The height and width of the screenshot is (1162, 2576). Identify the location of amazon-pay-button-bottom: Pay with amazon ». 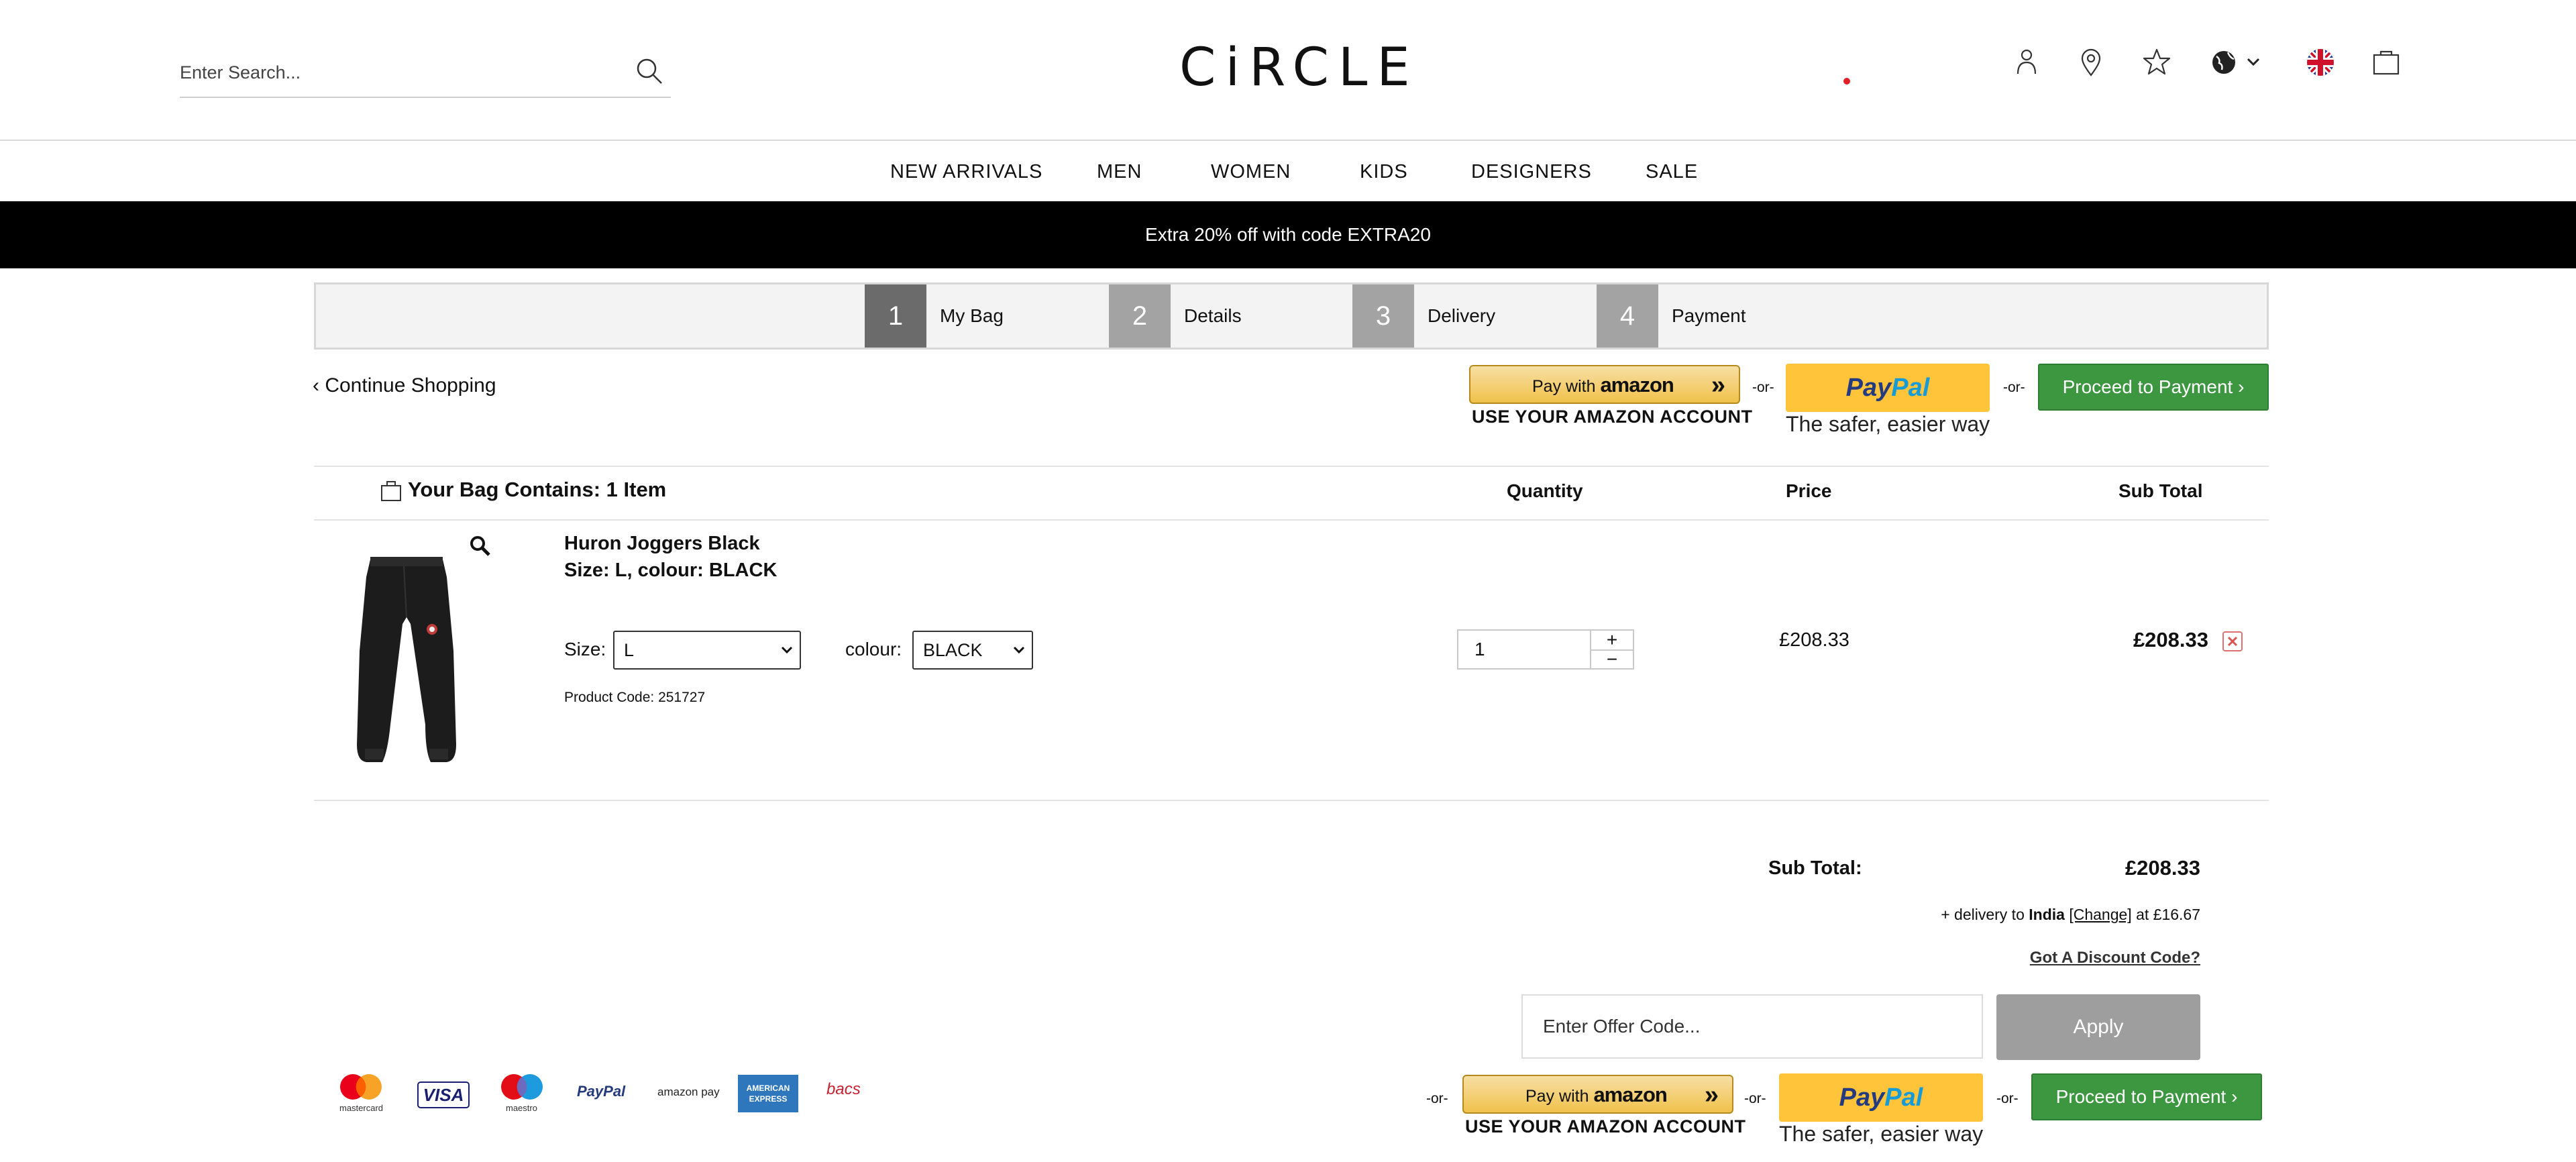
(1597, 1094).